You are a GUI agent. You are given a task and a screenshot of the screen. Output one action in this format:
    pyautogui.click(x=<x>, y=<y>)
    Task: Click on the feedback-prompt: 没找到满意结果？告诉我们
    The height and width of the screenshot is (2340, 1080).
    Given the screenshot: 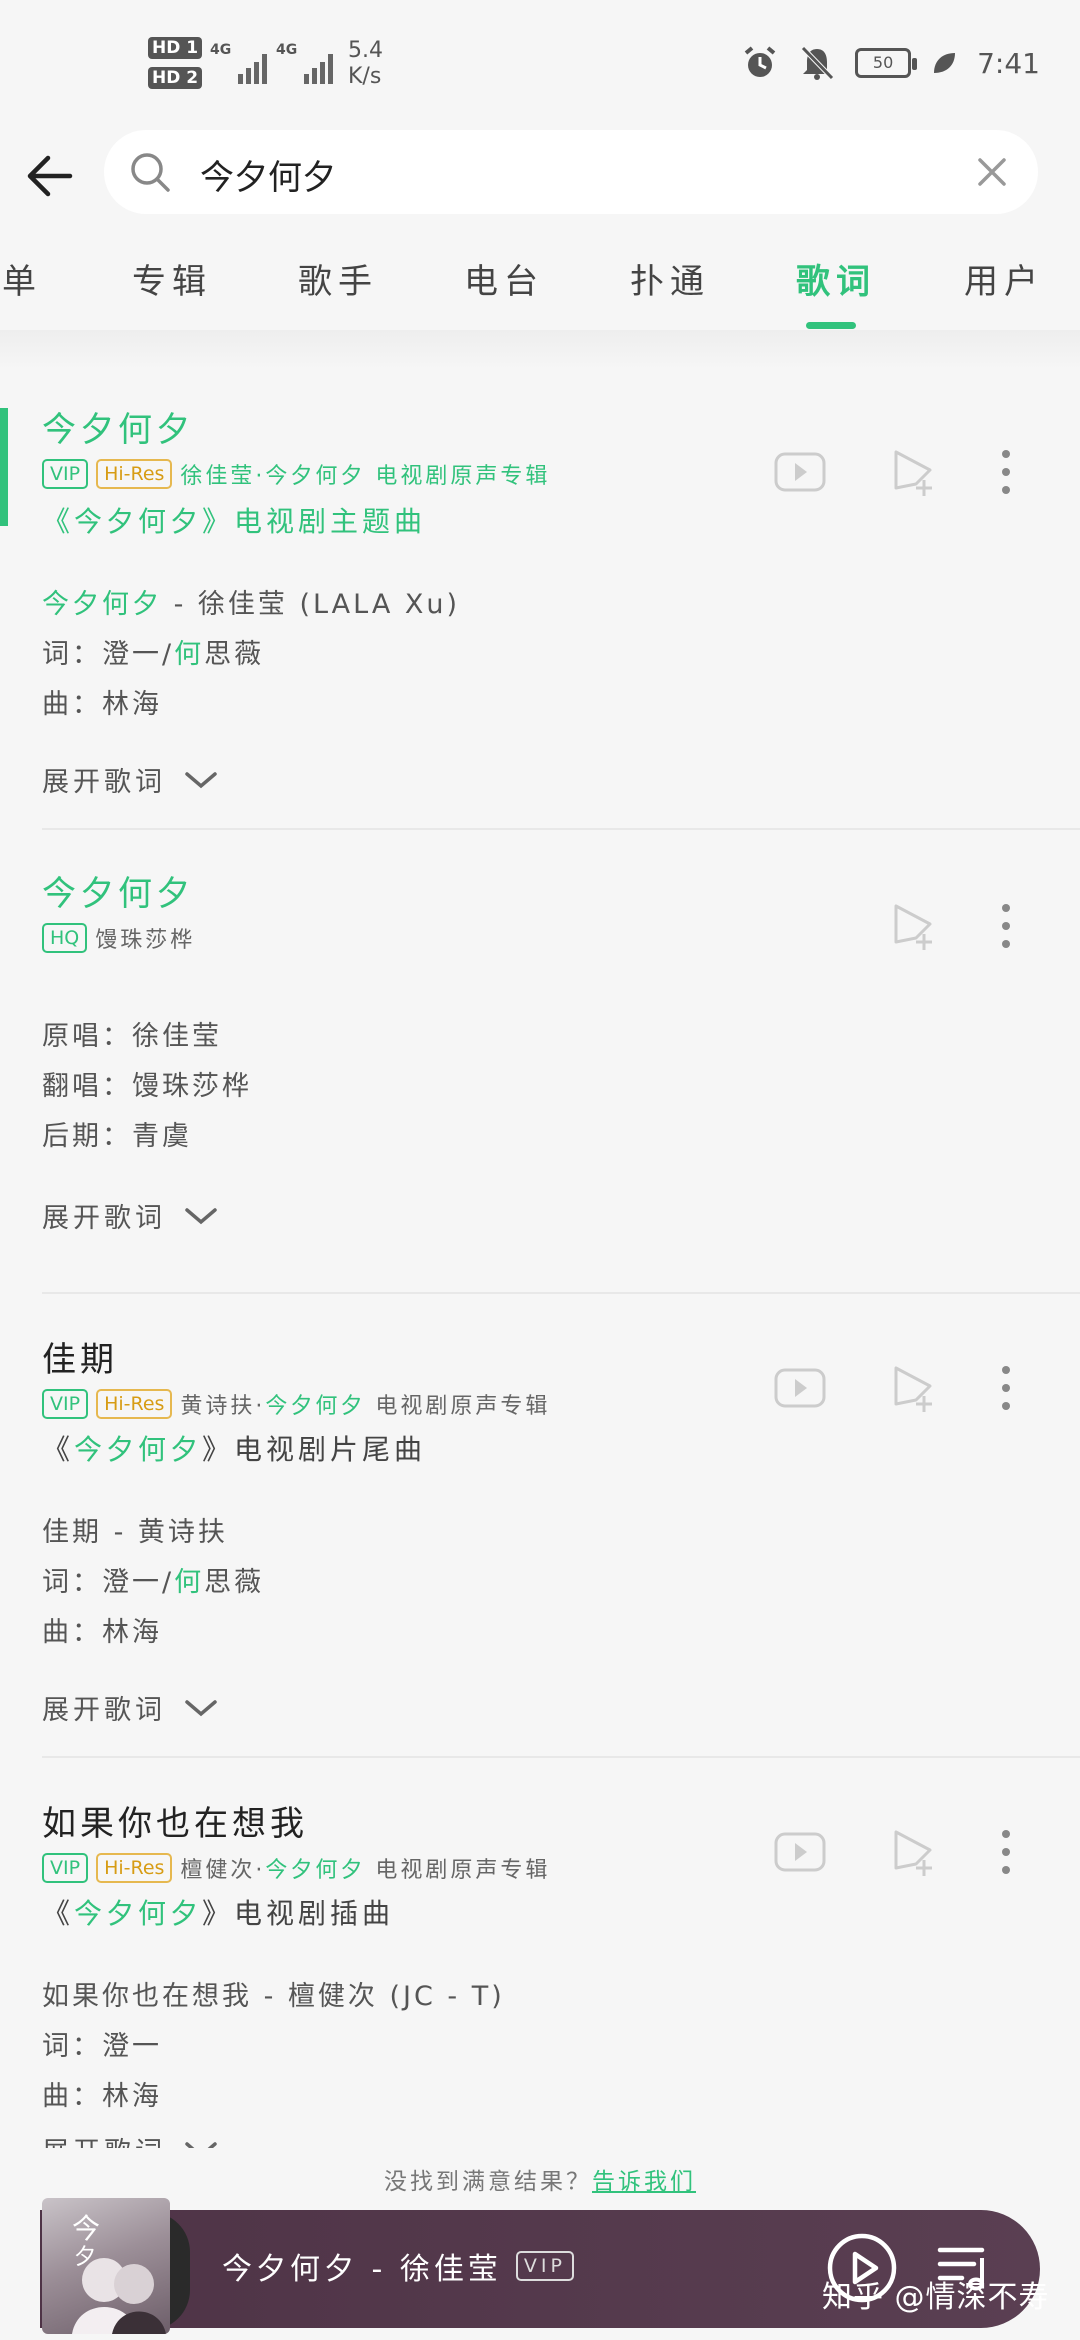 What is the action you would take?
    pyautogui.click(x=540, y=2182)
    